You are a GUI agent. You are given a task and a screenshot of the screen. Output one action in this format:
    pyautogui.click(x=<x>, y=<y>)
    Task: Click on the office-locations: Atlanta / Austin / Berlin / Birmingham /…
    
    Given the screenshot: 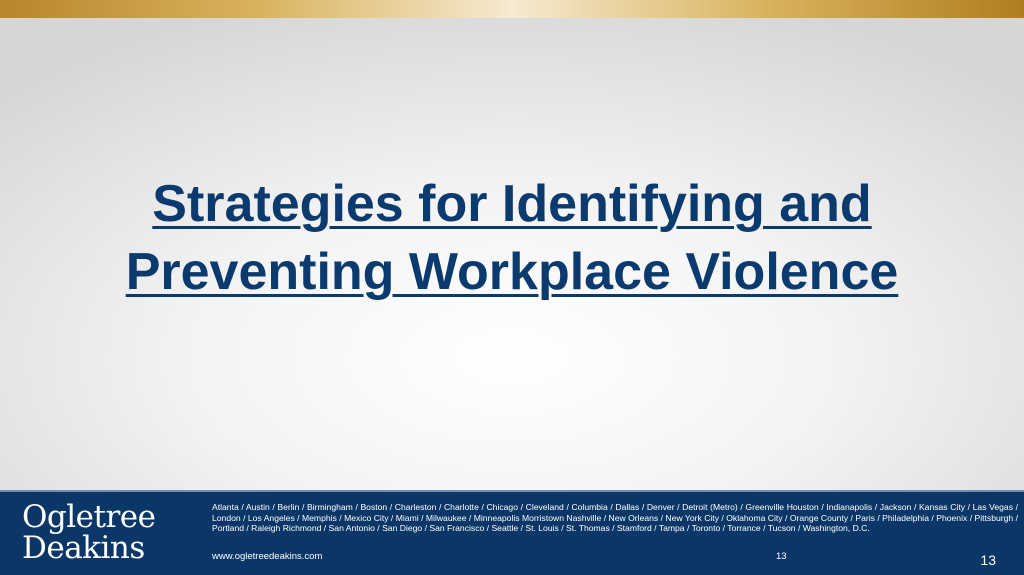 What is the action you would take?
    pyautogui.click(x=615, y=517)
    